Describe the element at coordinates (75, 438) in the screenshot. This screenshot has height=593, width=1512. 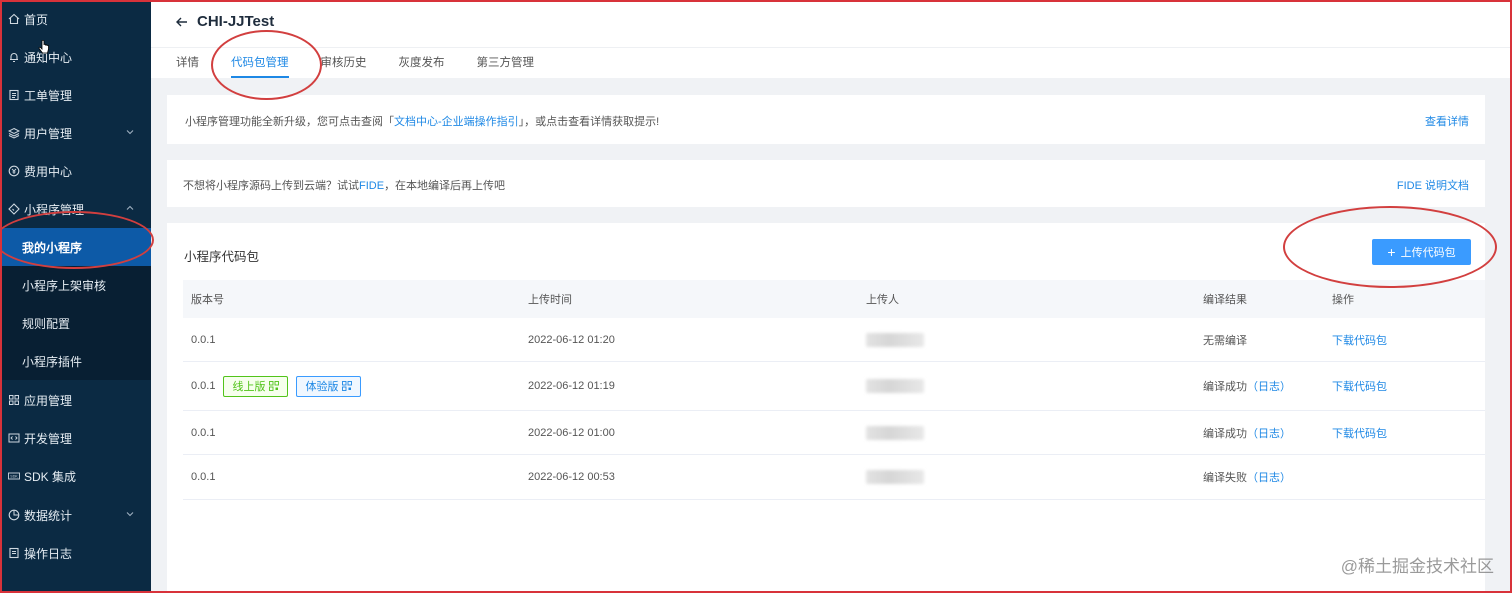
I see `nav-item-dev: 开发管理` at that location.